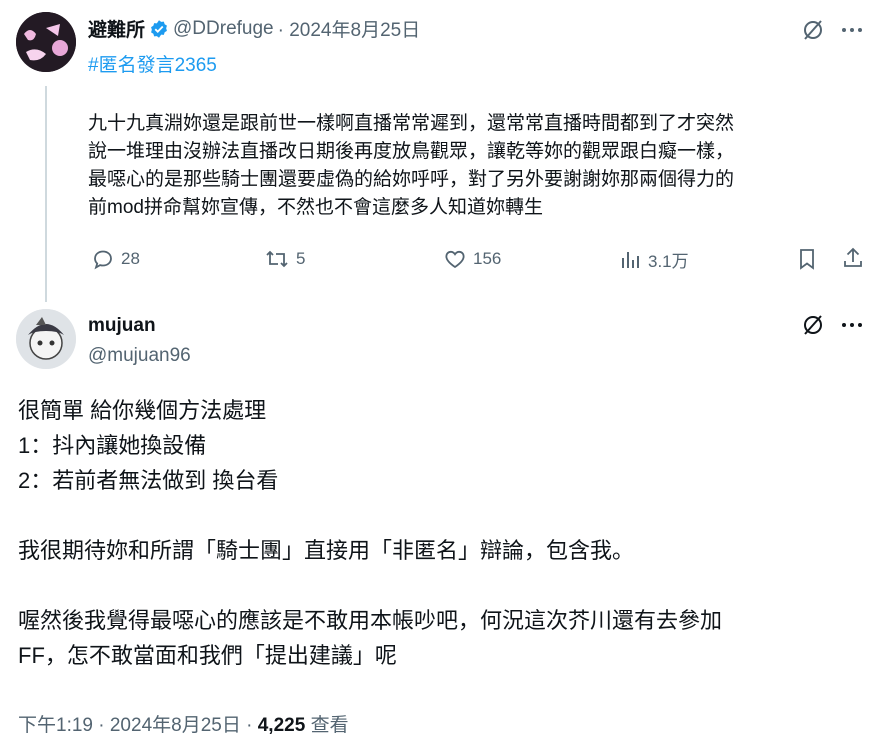  I want to click on share-icon, so click(853, 258).